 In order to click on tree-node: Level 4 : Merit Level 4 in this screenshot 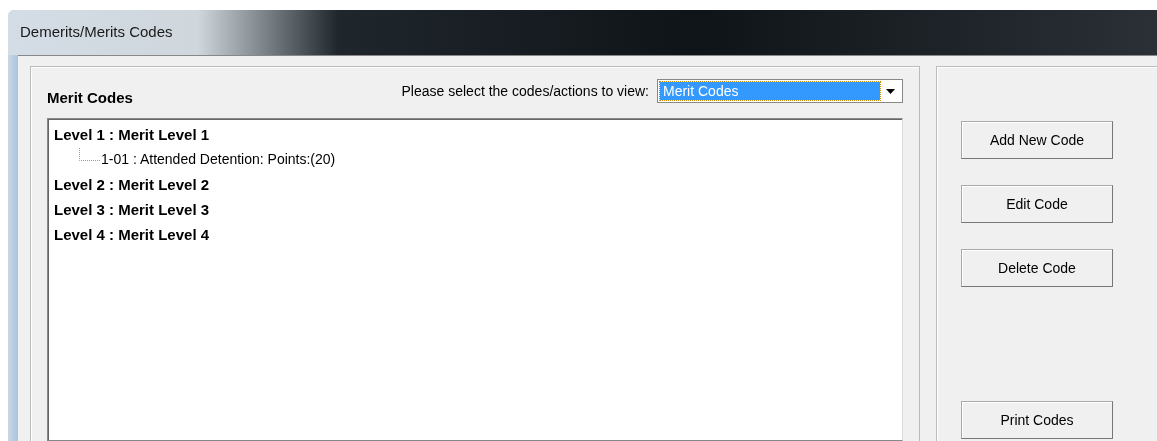, I will do `click(132, 234)`.